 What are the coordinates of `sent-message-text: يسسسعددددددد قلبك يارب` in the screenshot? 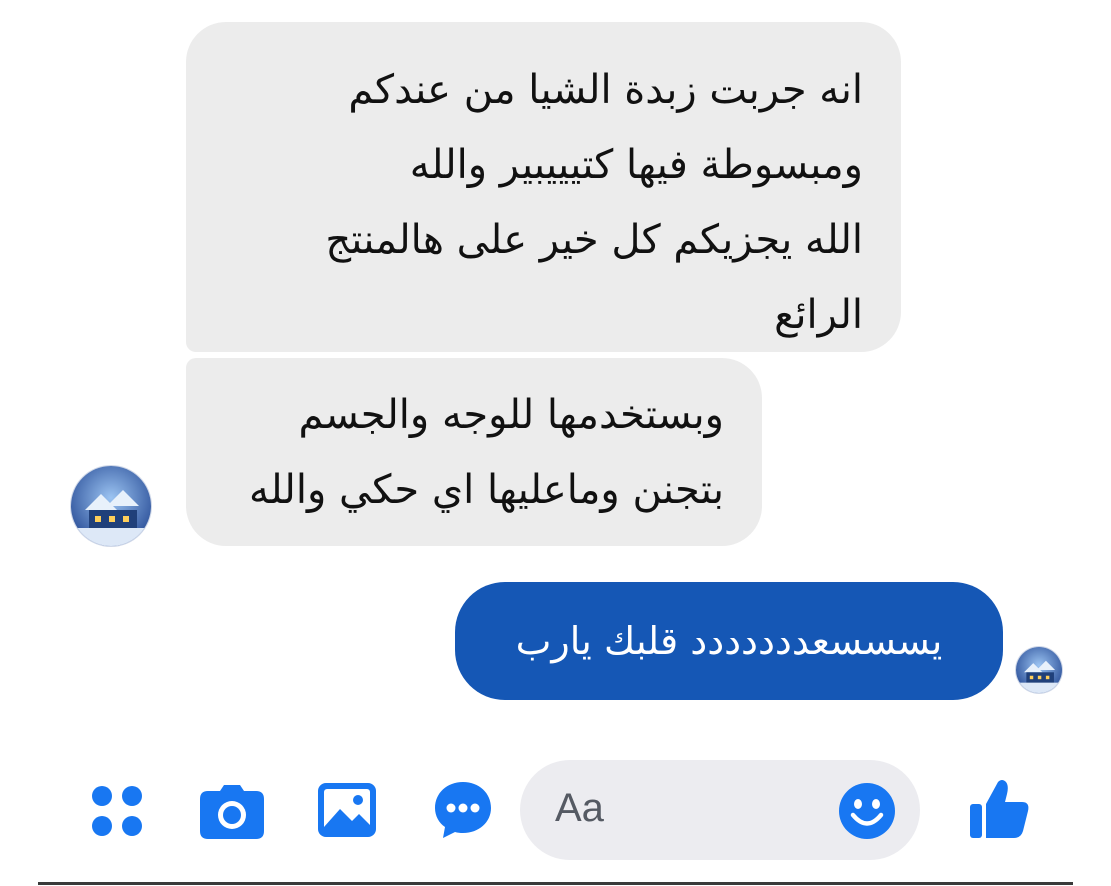 It's located at (729, 641).